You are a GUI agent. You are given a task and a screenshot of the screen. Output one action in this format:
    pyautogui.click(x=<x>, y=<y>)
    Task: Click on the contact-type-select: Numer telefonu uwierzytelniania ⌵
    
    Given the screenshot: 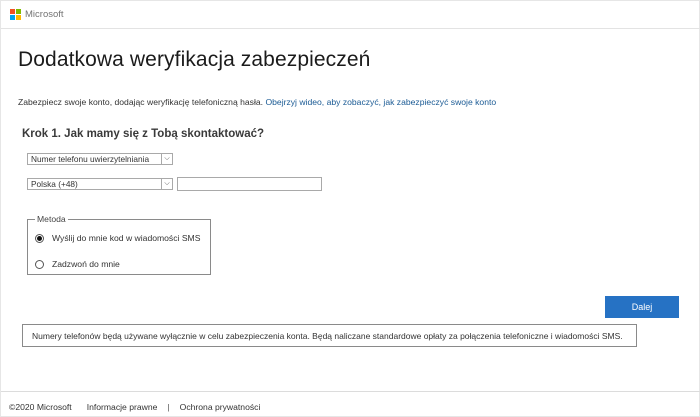 What is the action you would take?
    pyautogui.click(x=100, y=159)
    